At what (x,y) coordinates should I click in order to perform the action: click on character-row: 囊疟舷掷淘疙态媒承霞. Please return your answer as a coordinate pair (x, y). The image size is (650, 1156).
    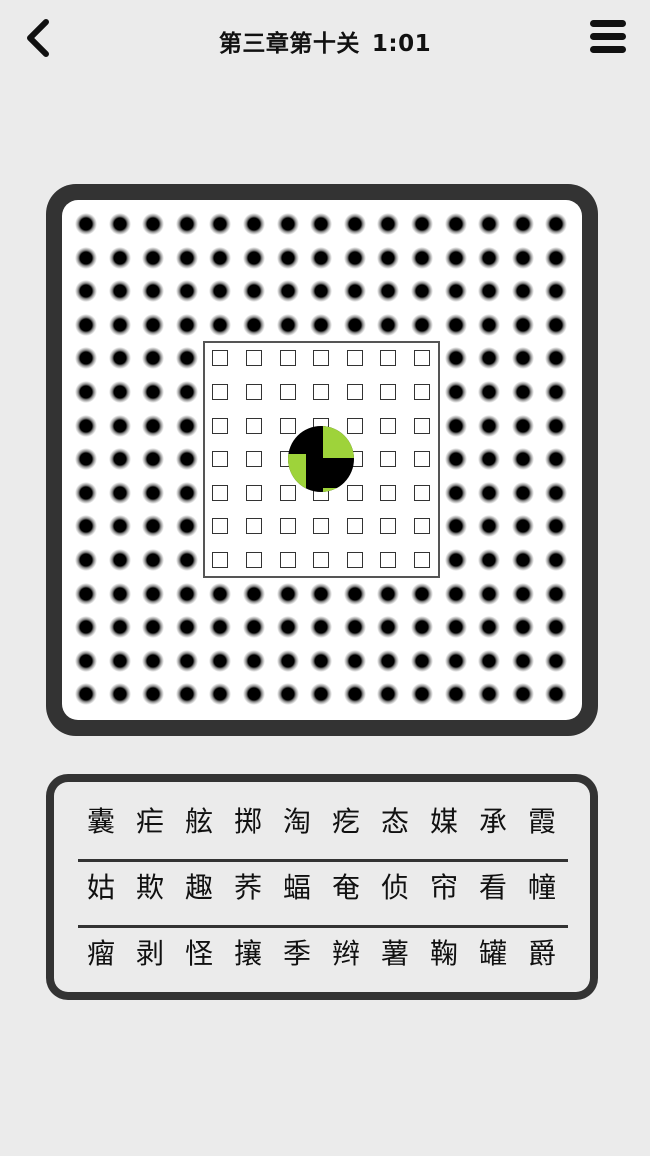
    Looking at the image, I should click on (322, 822).